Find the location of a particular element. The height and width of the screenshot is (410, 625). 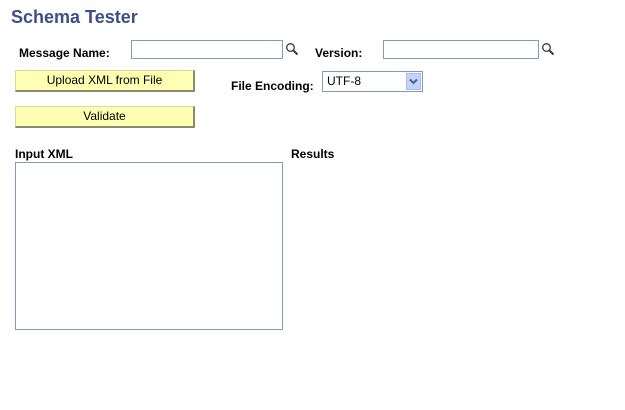

upload-xml-button: Upload XML from File is located at coordinates (105, 81).